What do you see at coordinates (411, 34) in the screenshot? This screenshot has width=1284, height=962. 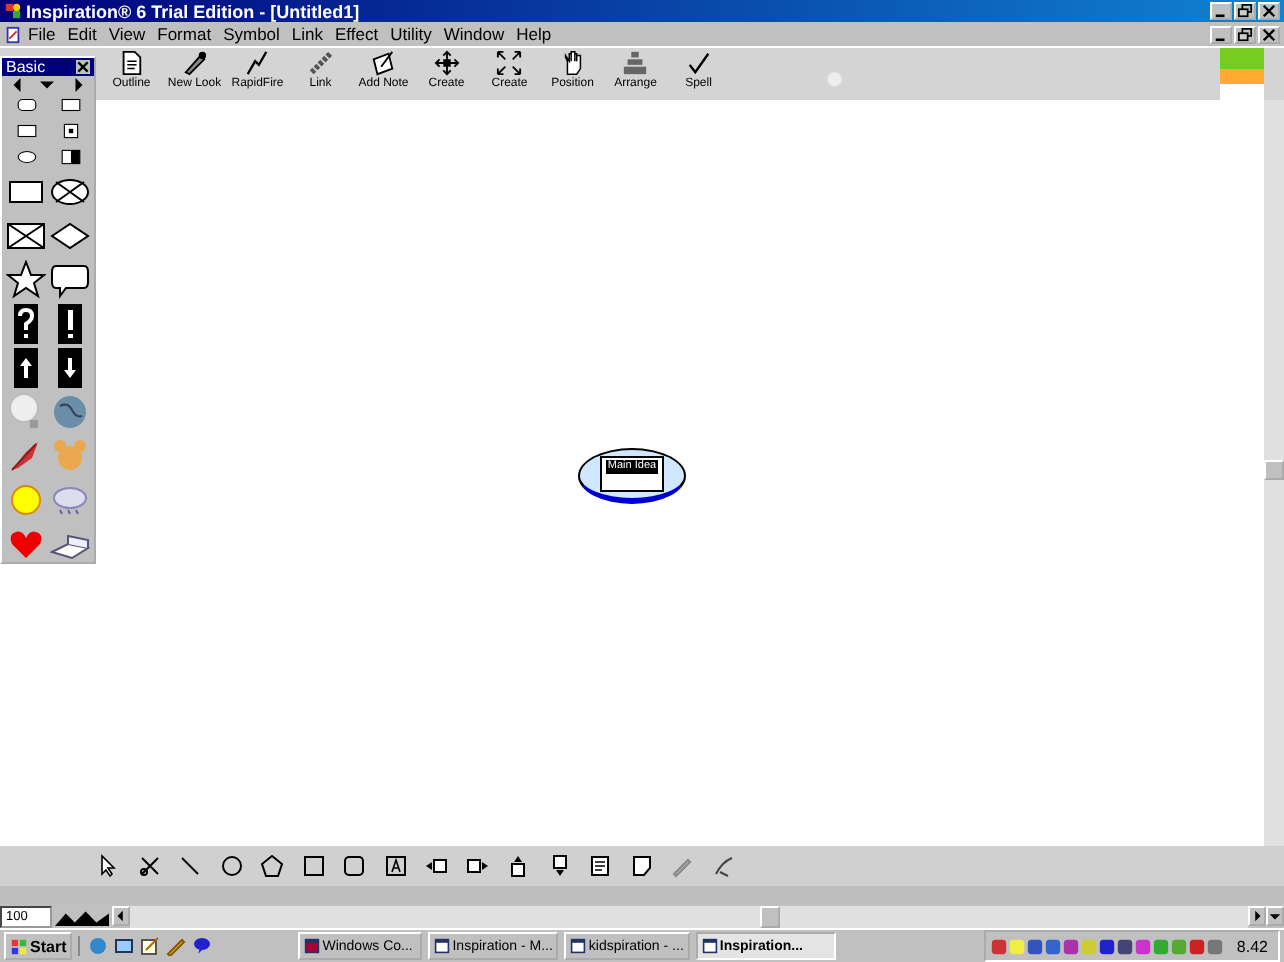 I see `menu-item: Utility` at bounding box center [411, 34].